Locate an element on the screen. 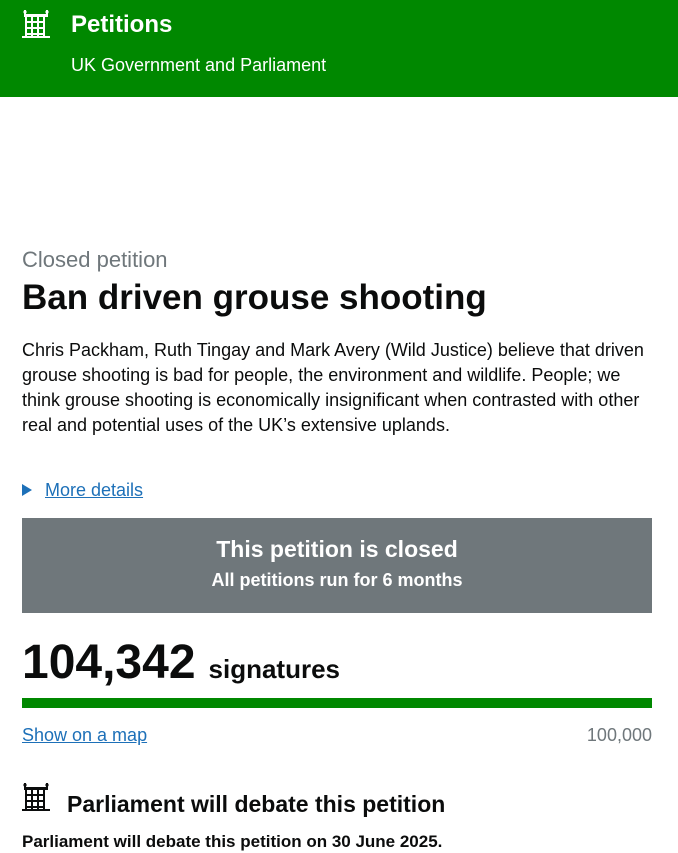 The image size is (678, 853). signature-count-block: 104,342 signatures is located at coordinates (181, 663).